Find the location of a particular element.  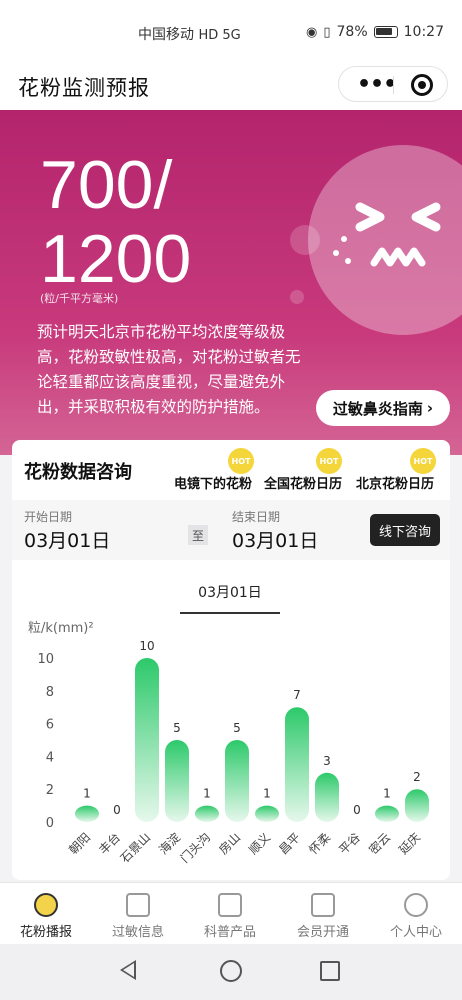

data-label: 0 is located at coordinates (117, 810).